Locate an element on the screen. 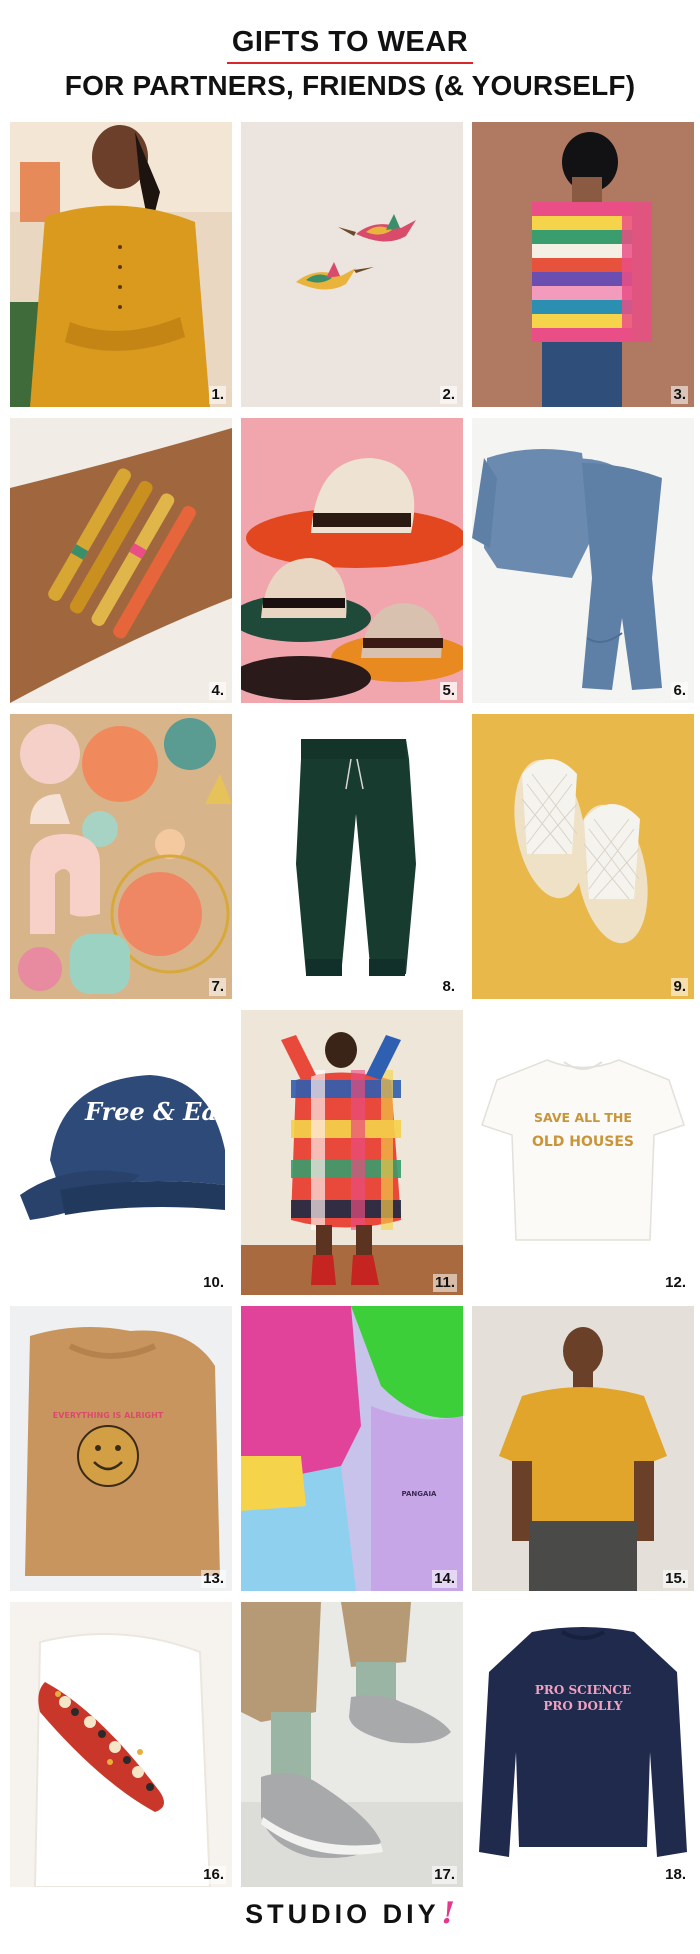 This screenshot has width=700, height=1954. item-number: 6. is located at coordinates (679, 691).